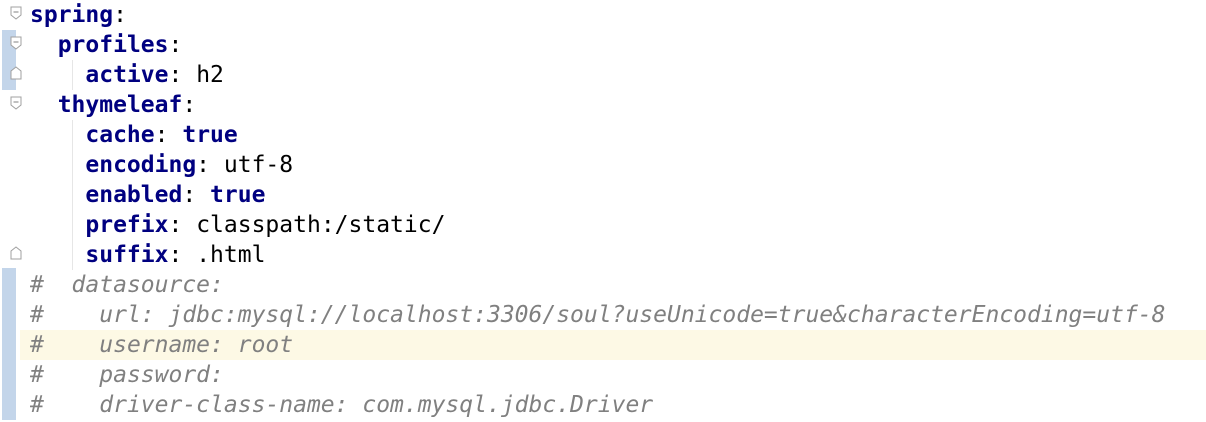 This screenshot has width=1206, height=422. What do you see at coordinates (9, 344) in the screenshot?
I see `vcs-change-marker` at bounding box center [9, 344].